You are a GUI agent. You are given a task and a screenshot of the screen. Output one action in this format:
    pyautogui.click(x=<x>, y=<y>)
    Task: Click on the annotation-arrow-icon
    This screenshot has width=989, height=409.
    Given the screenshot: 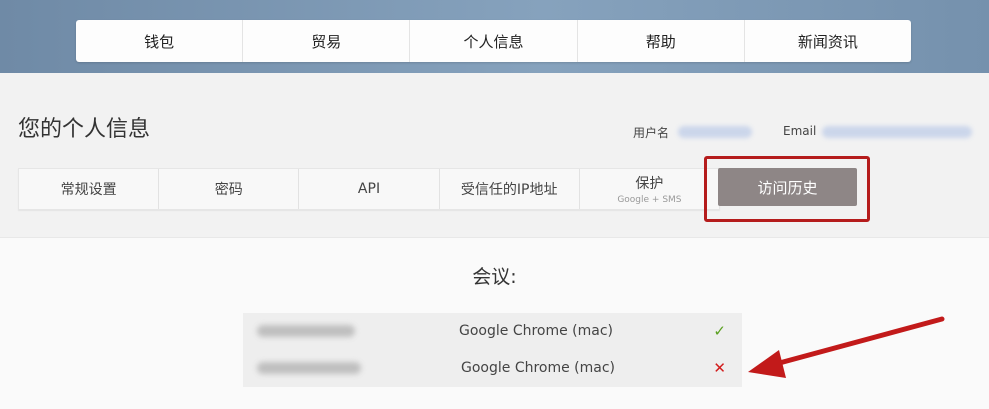 What is the action you would take?
    pyautogui.click(x=846, y=347)
    